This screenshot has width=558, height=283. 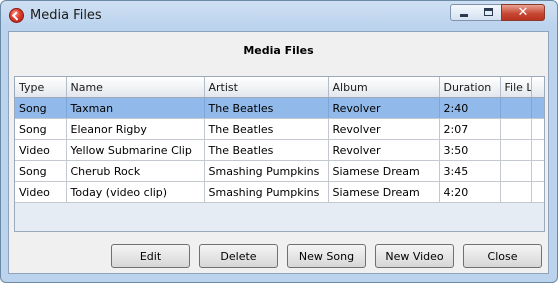 I want to click on table-header-row: Type Name Artist Album Duration File L, so click(x=279, y=87).